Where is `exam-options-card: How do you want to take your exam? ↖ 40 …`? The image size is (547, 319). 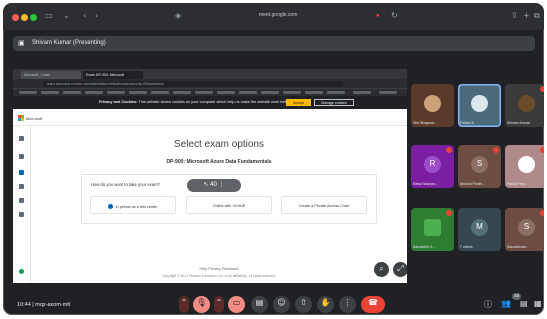
exam-options-card: How do you want to take your exam? ↖ 40 … is located at coordinates (229, 199).